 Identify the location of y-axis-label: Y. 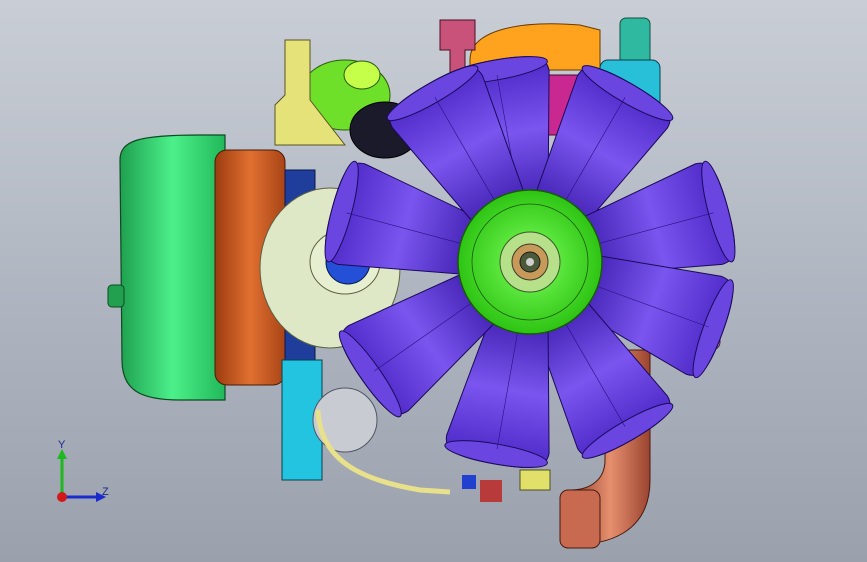
(62, 445).